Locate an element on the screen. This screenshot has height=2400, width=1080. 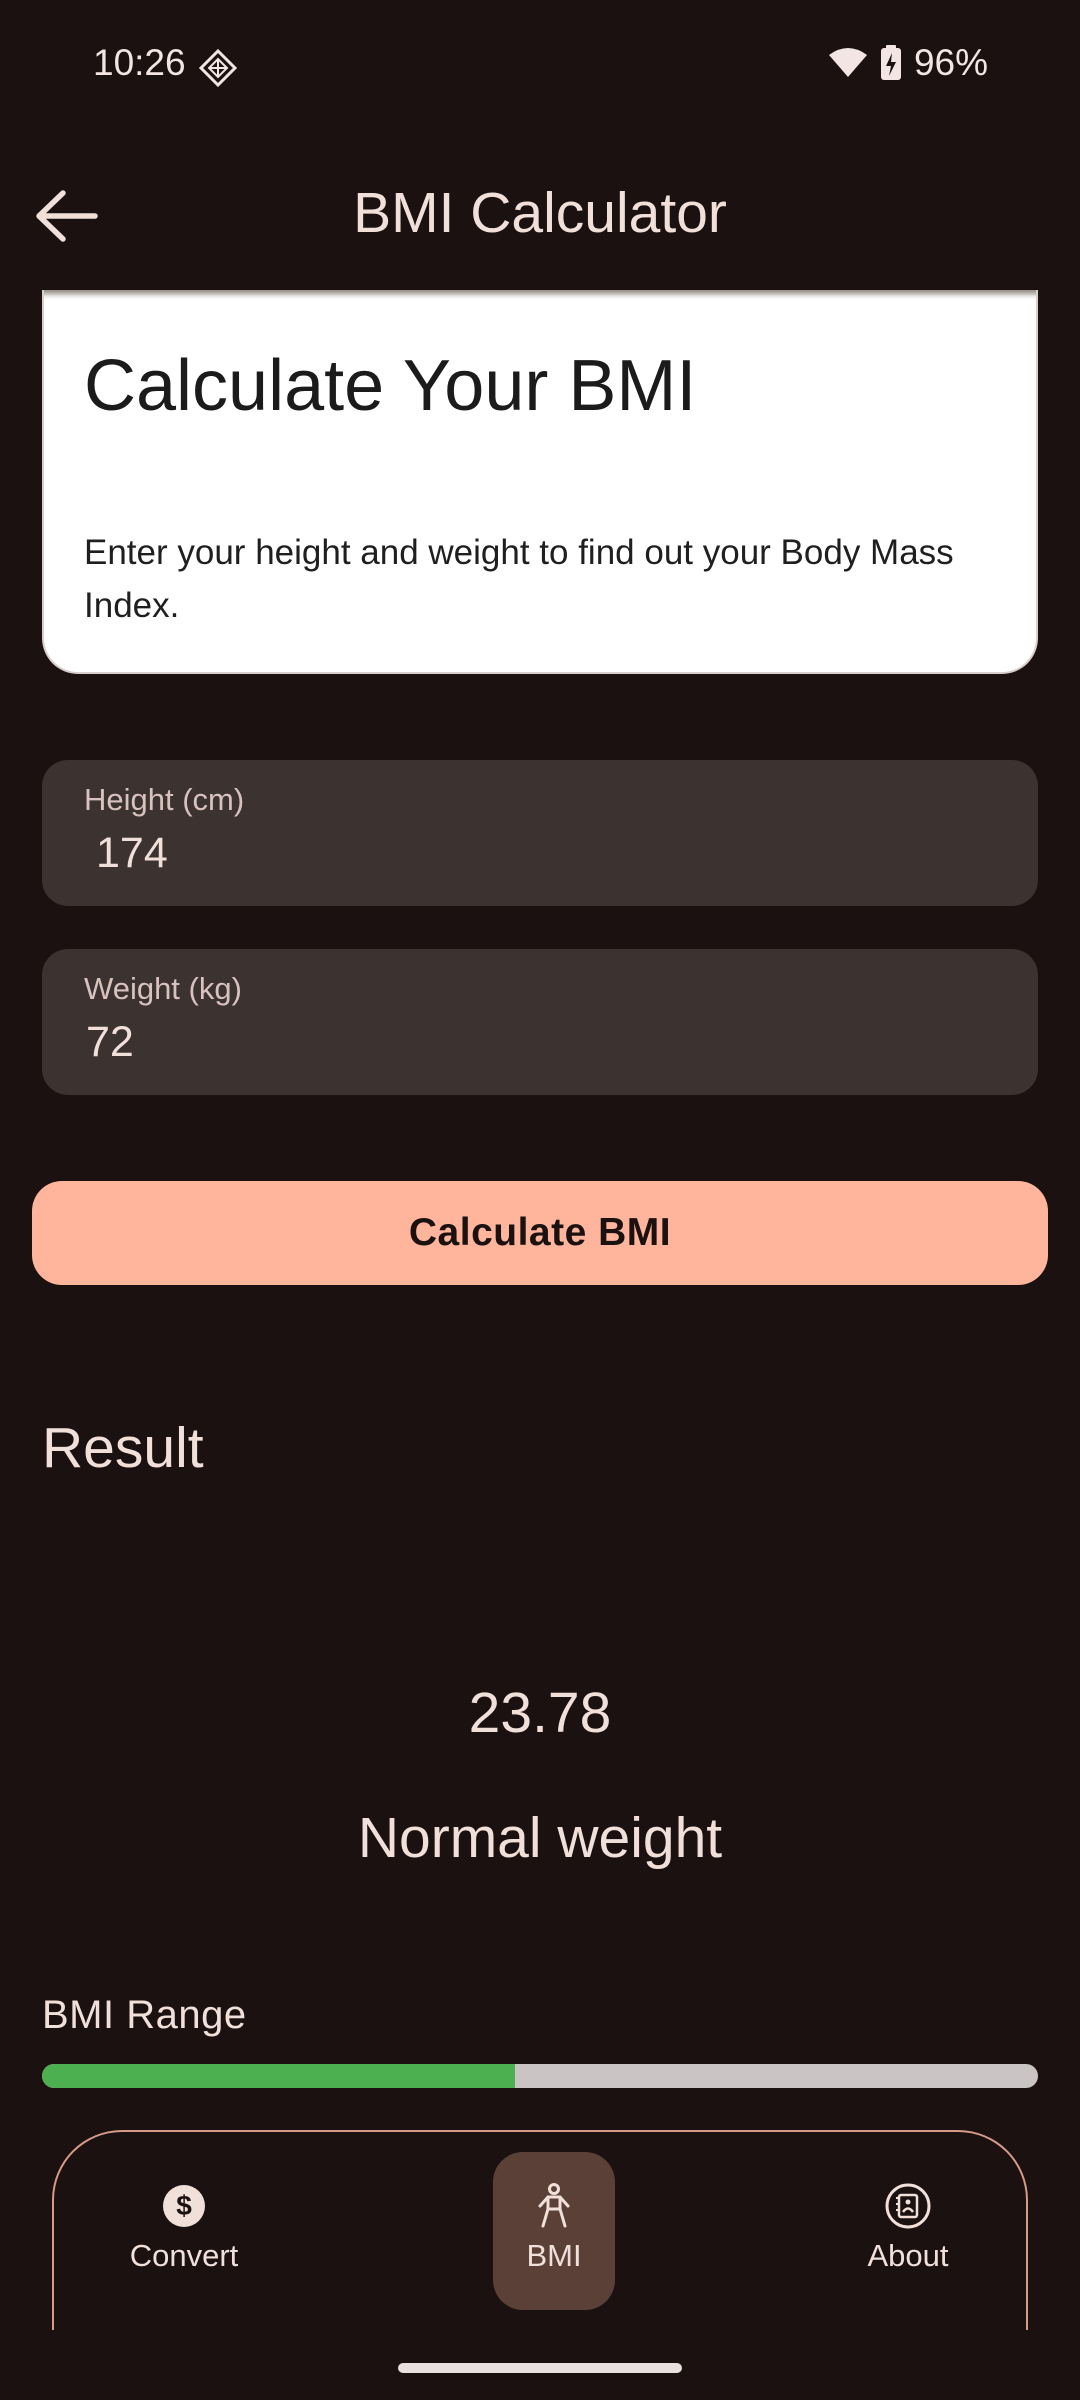
bmi-value: 23.78 is located at coordinates (540, 1713).